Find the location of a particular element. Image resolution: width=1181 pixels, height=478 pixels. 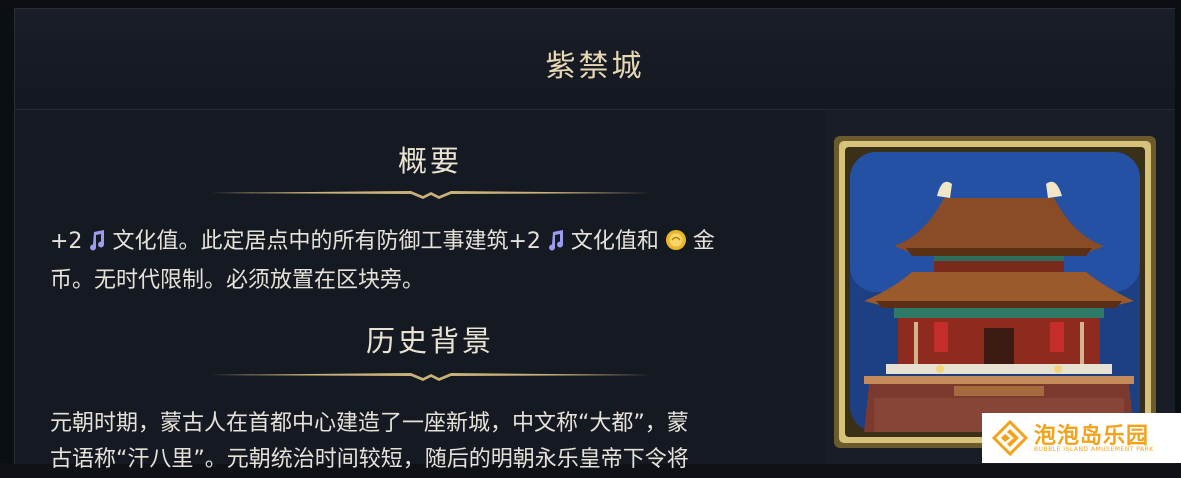

summary-text-a: 文化值。此定居点中的所有防御工事建筑+2 is located at coordinates (326, 241).